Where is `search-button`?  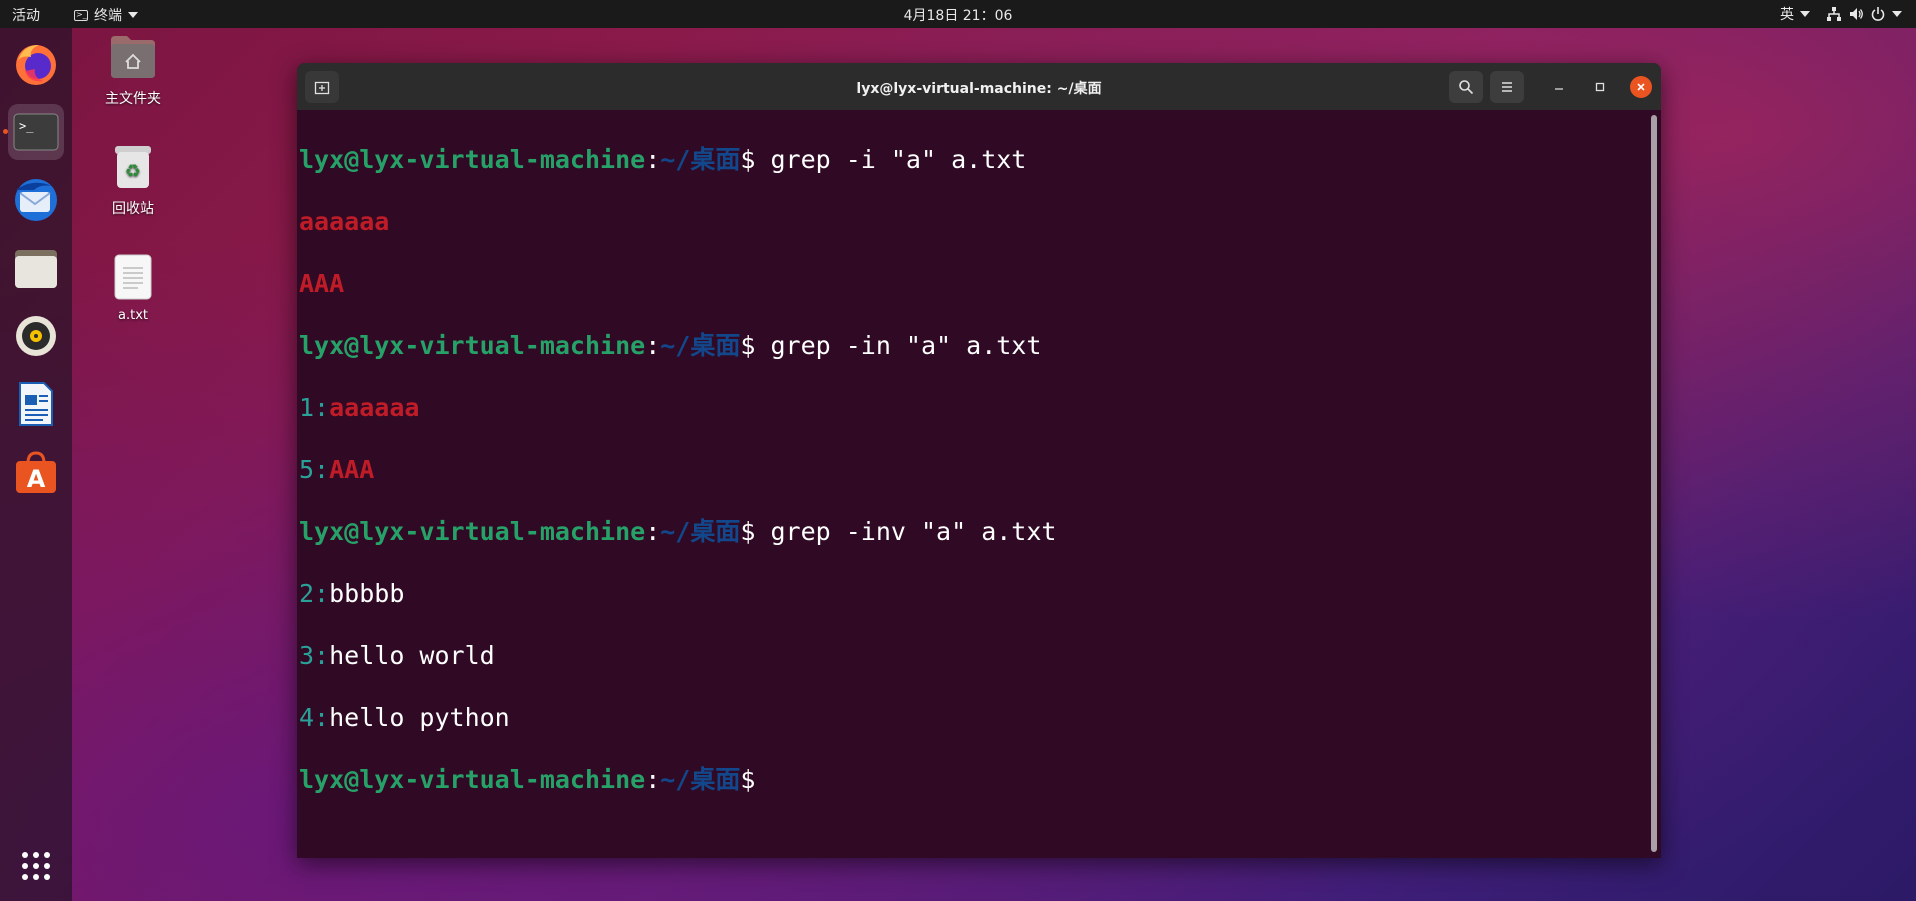 search-button is located at coordinates (1466, 87).